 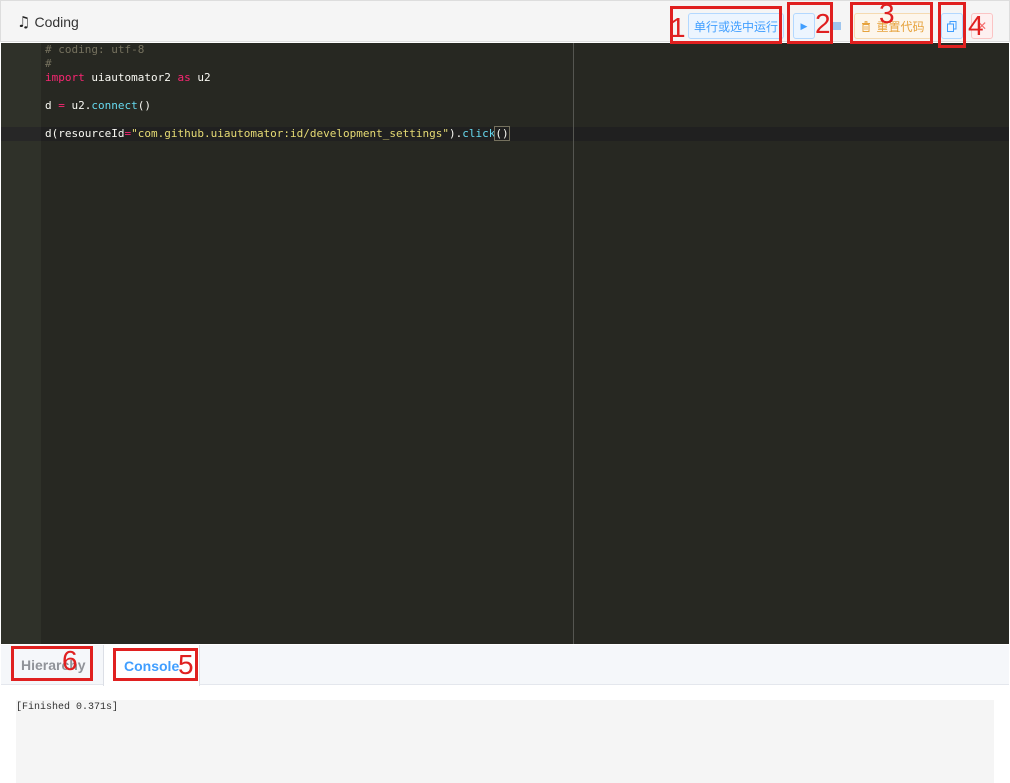 I want to click on code-token: #, so click(x=48, y=63).